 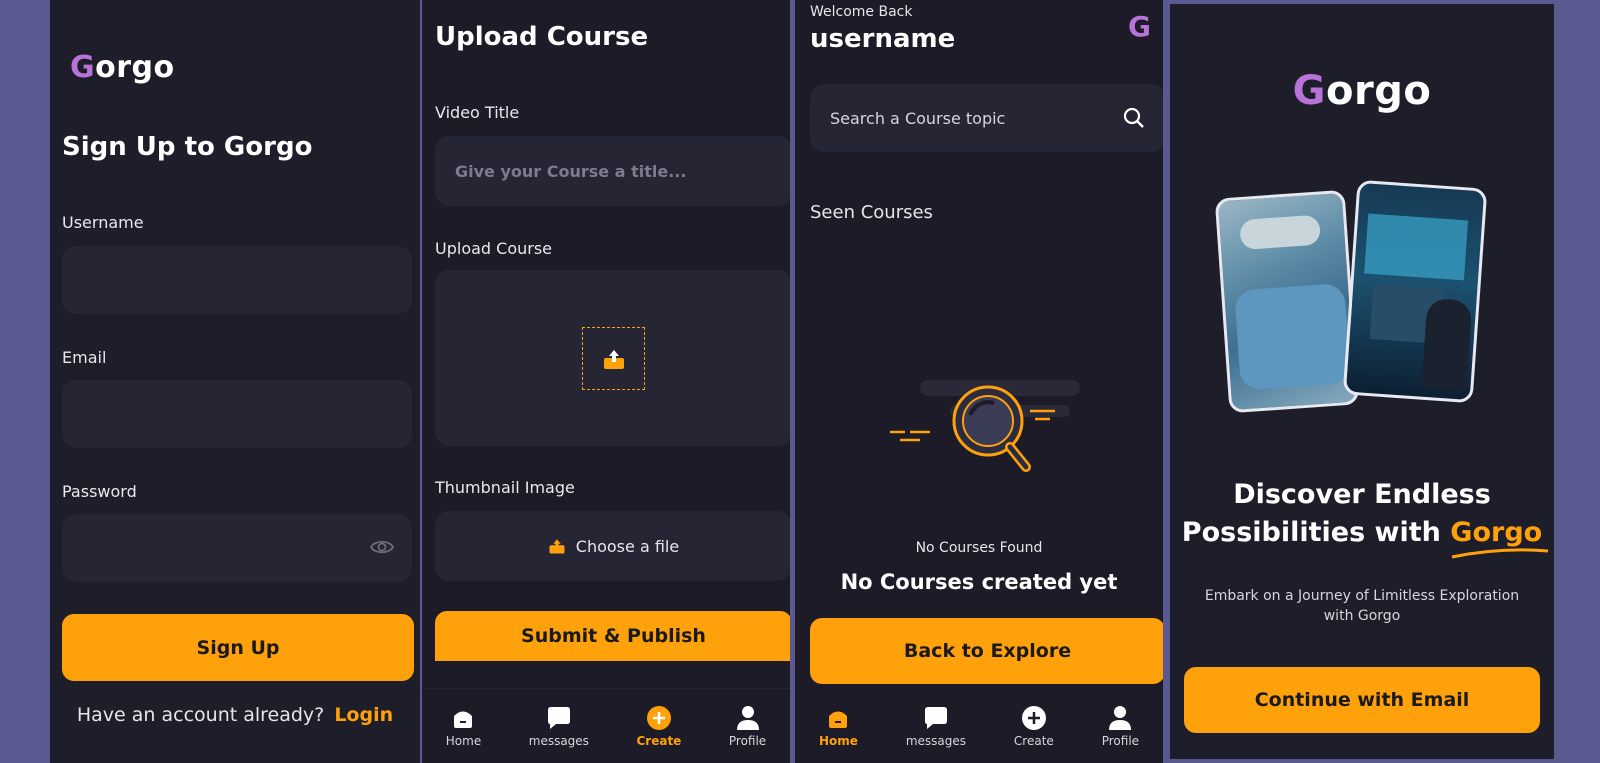 What do you see at coordinates (1362, 700) in the screenshot?
I see `continue-with-email-button: Continue with Email` at bounding box center [1362, 700].